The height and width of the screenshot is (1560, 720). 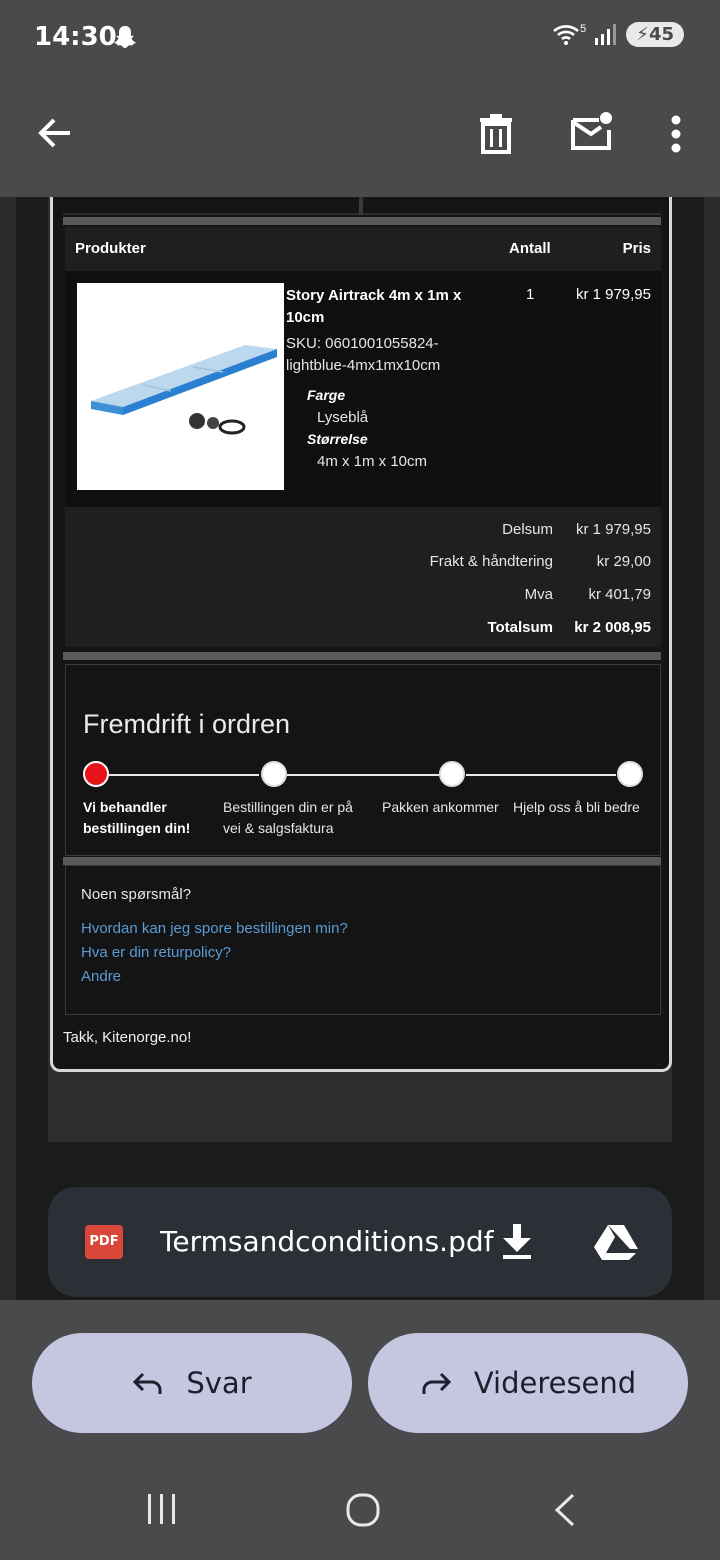 I want to click on header-qty: Antall, so click(x=530, y=248).